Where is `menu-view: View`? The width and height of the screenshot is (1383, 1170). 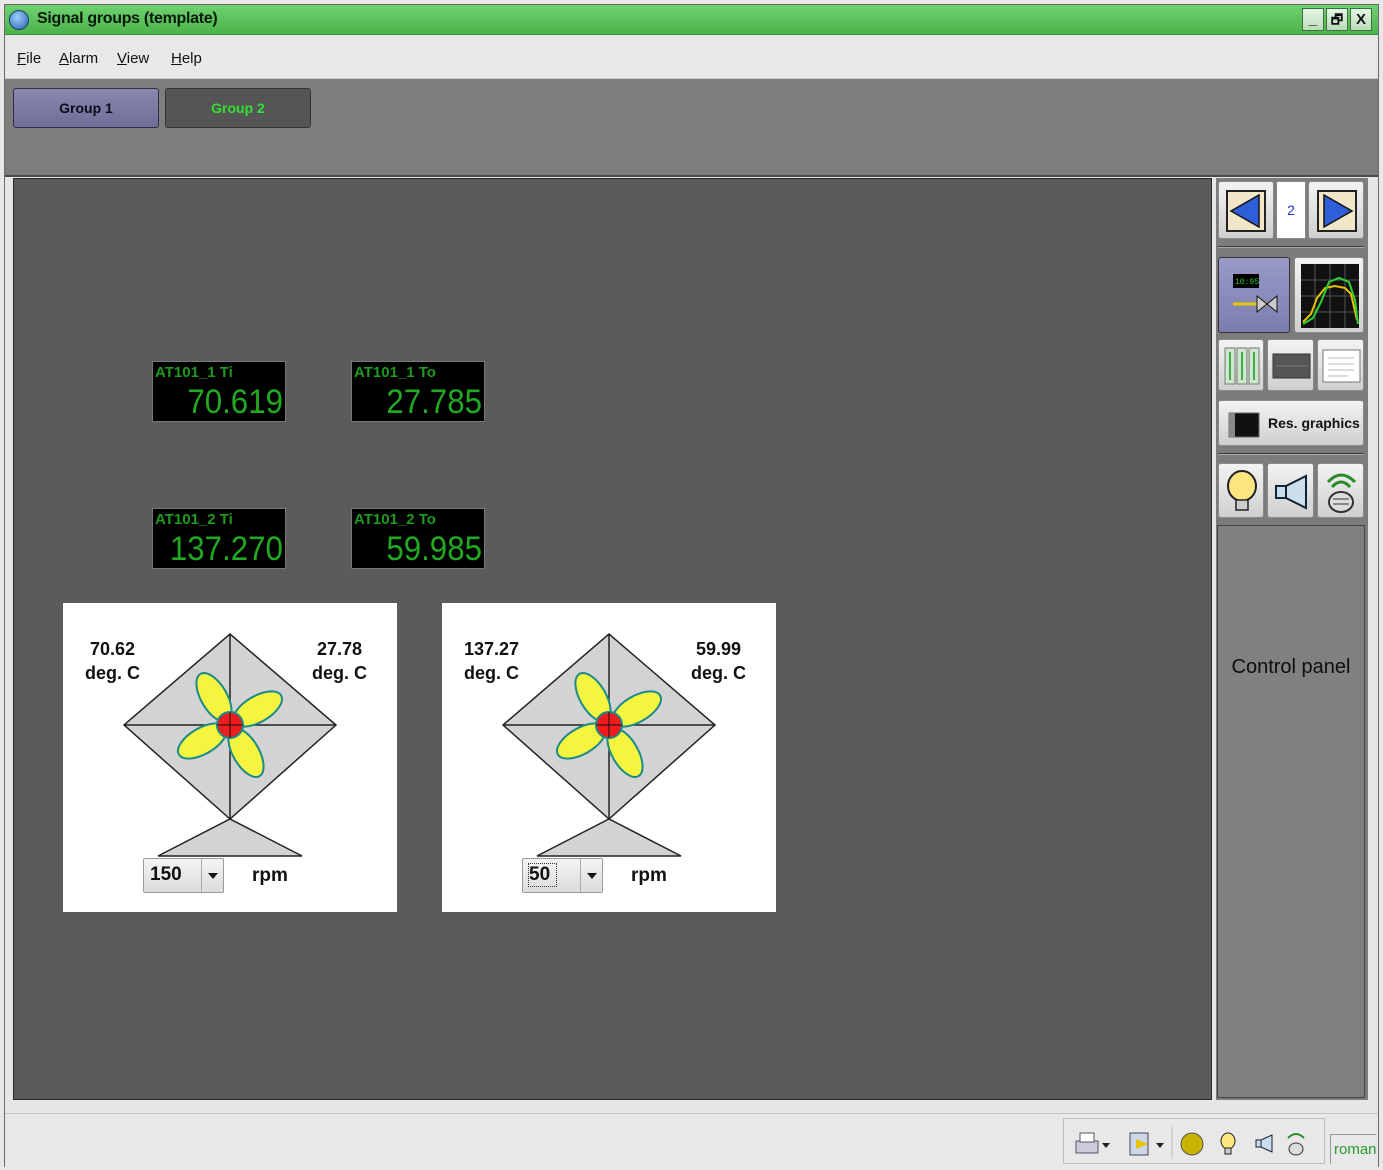
menu-view: View is located at coordinates (133, 58).